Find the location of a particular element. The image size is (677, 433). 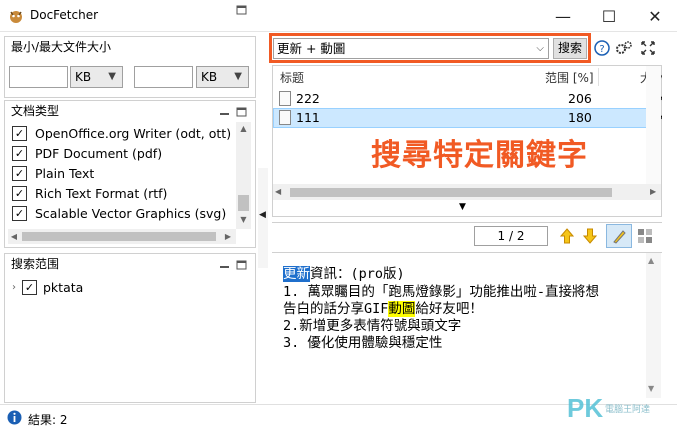

maximize-icon: ☐ is located at coordinates (609, 16).